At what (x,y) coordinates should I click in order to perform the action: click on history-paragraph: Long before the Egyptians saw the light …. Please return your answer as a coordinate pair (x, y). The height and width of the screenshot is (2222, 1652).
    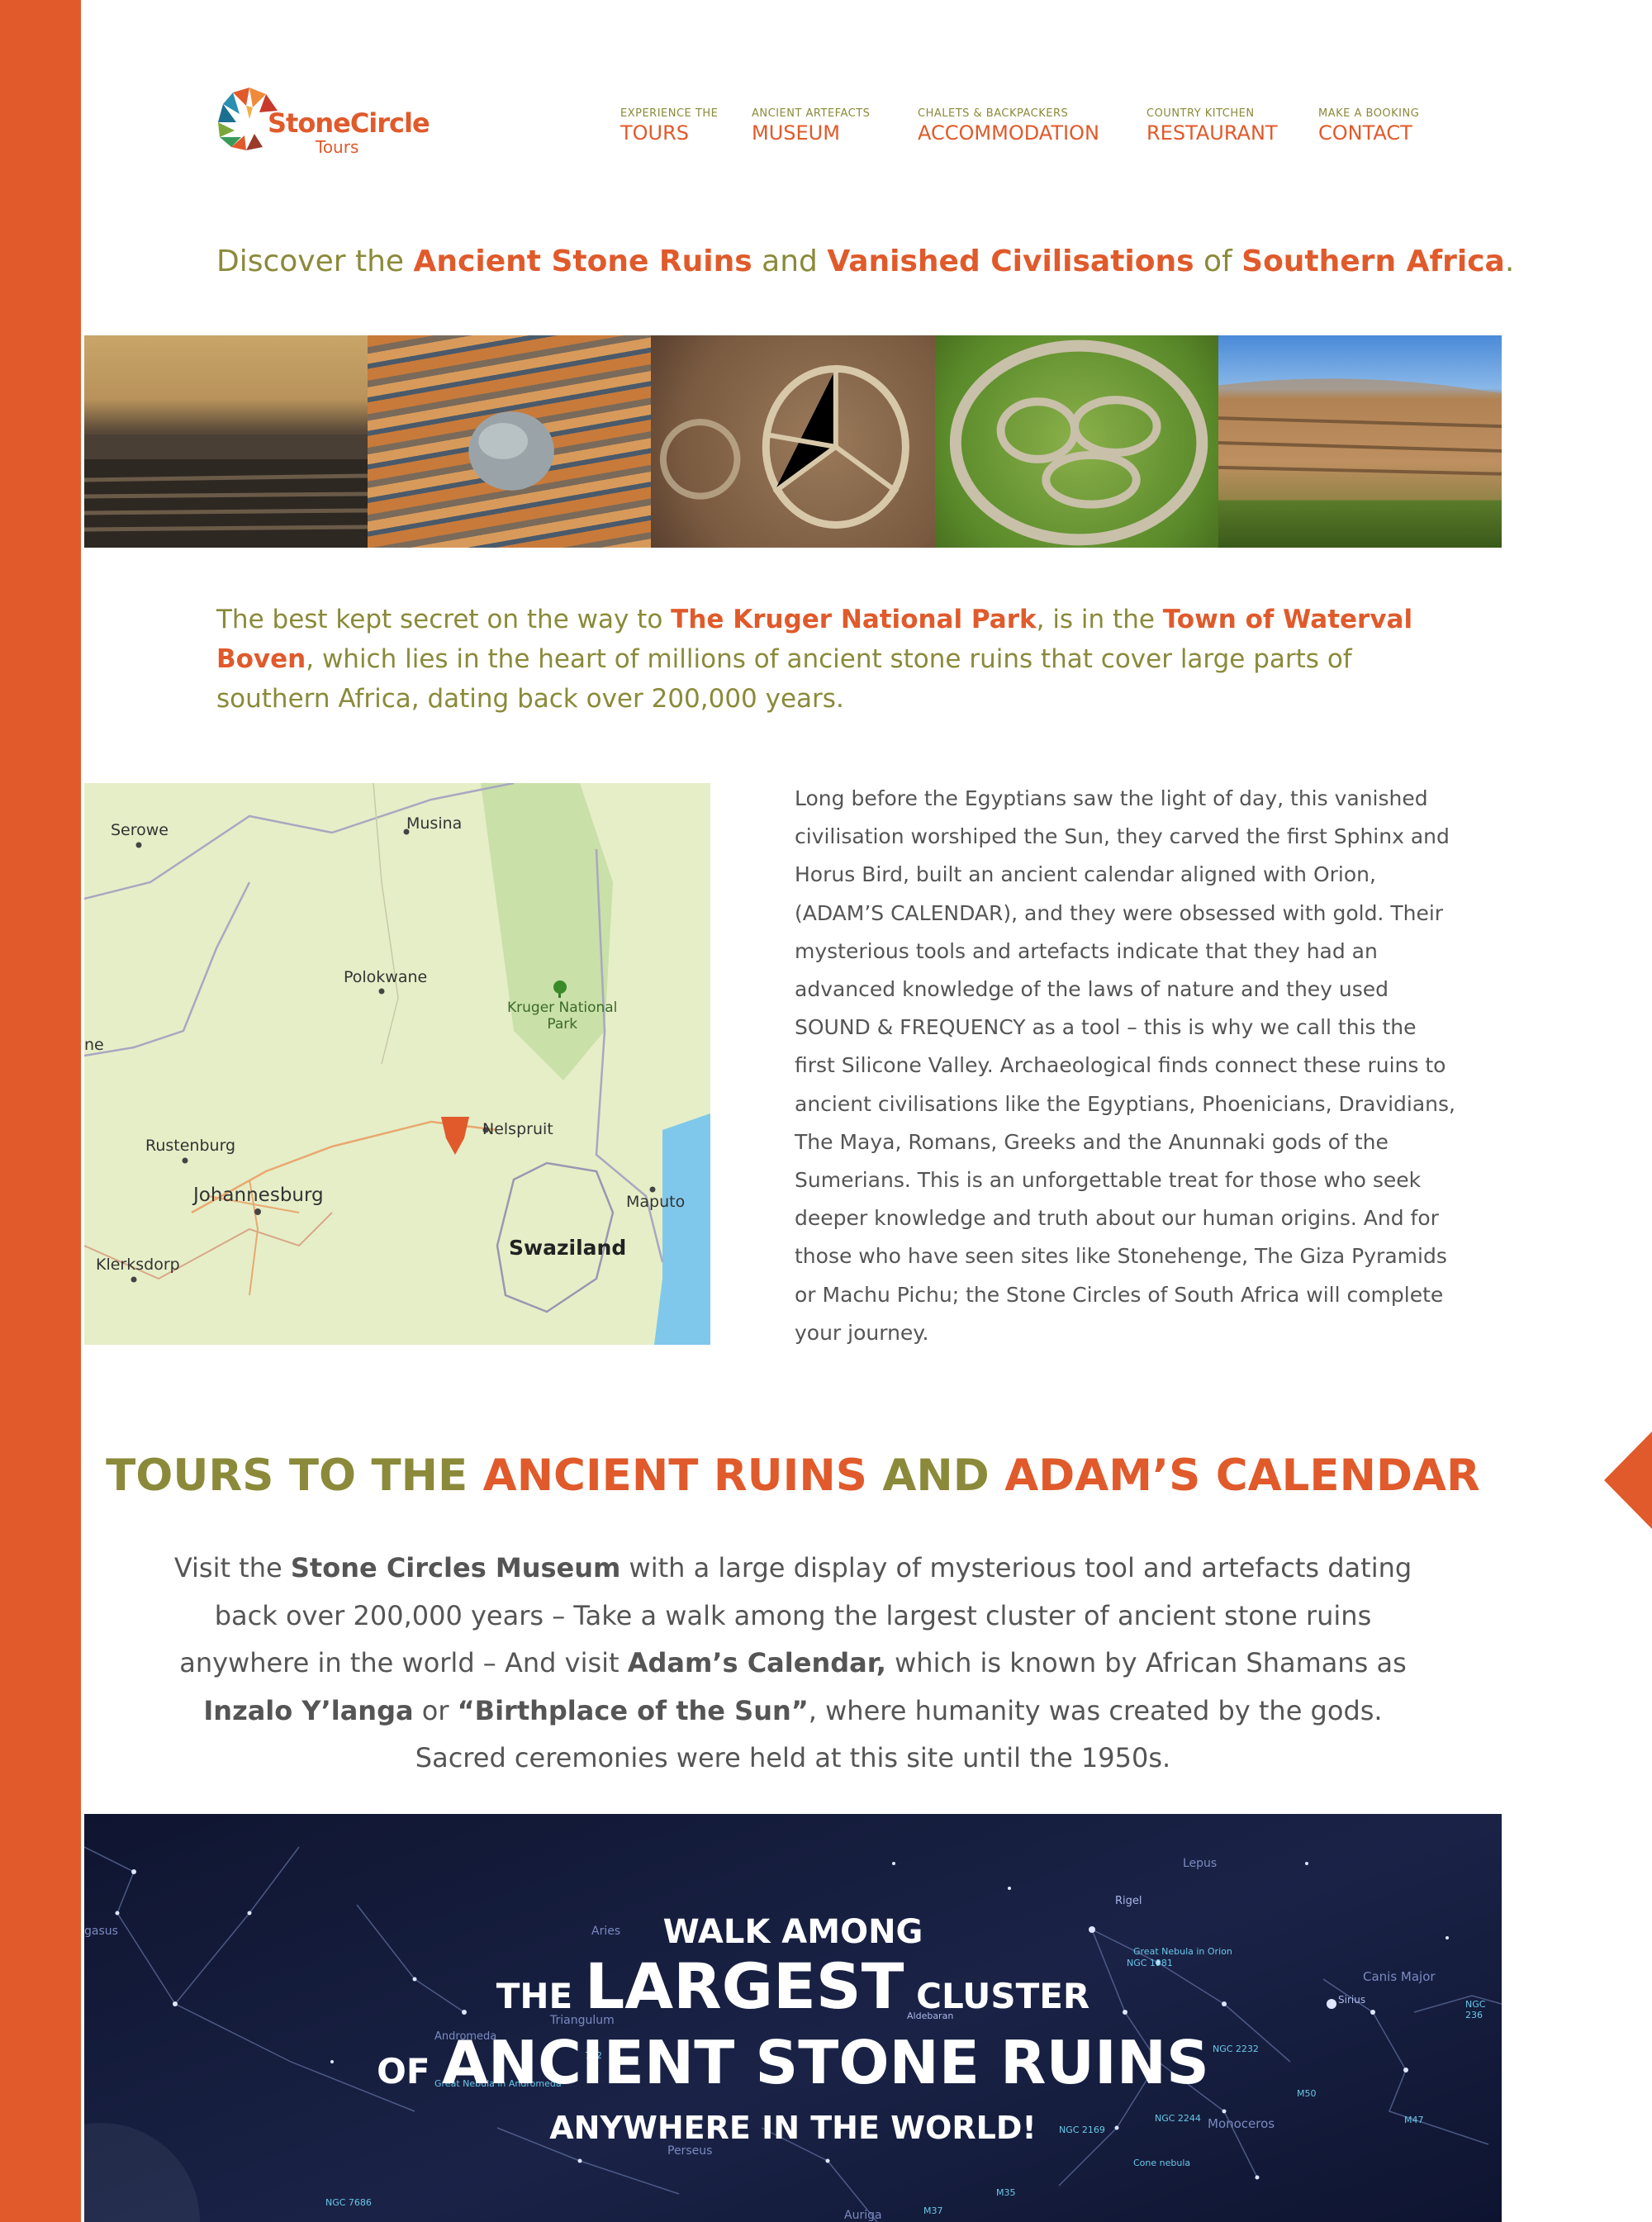
    Looking at the image, I should click on (1125, 1065).